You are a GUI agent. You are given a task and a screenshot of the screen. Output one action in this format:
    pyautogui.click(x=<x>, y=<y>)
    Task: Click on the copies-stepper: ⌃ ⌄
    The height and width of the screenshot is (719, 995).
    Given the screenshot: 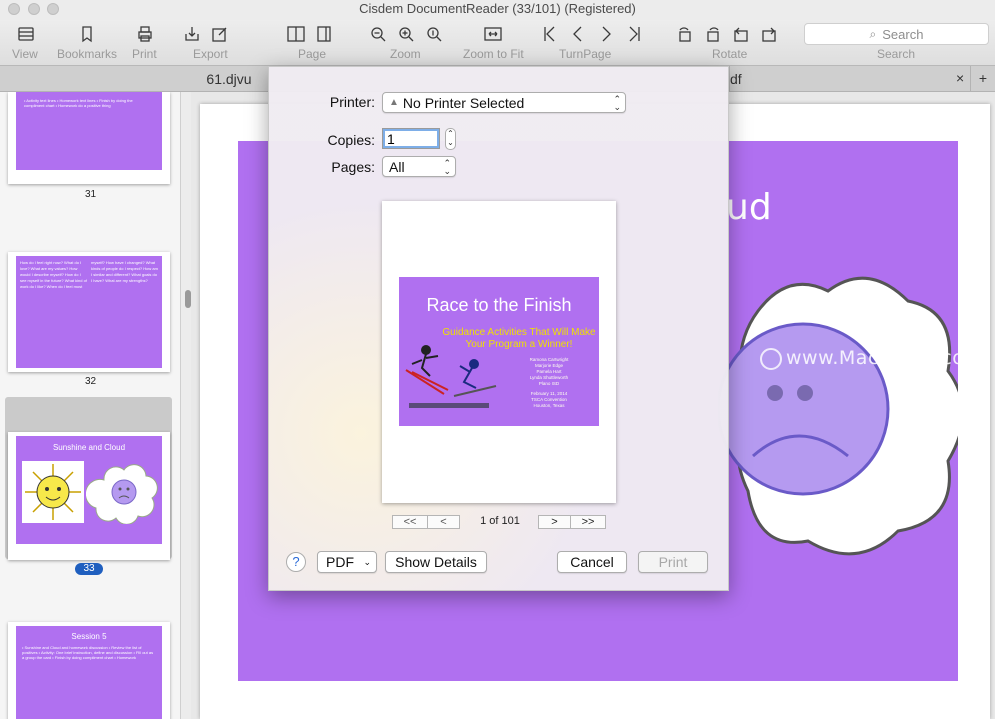 What is the action you would take?
    pyautogui.click(x=450, y=139)
    